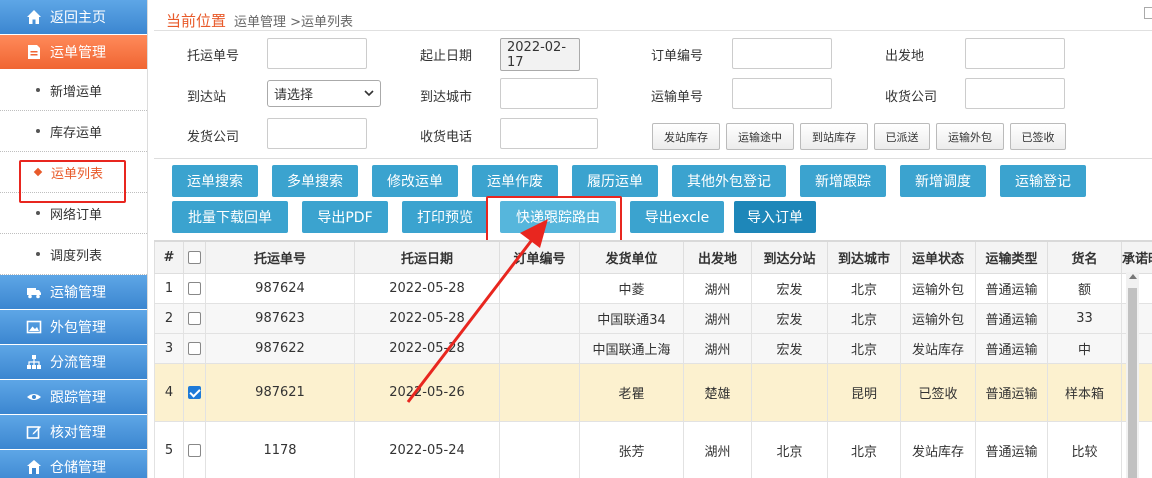 This screenshot has width=1152, height=478. What do you see at coordinates (782, 53) in the screenshot?
I see `order-no-input` at bounding box center [782, 53].